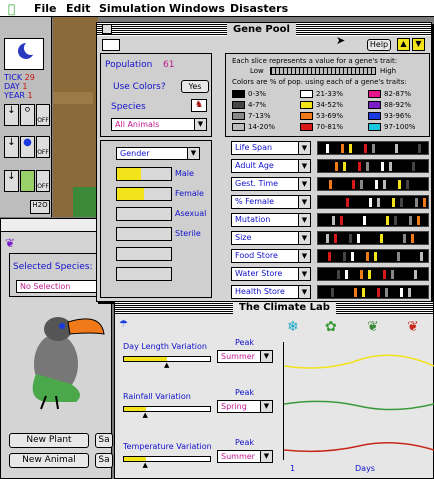  I want to click on gene-pool-title: Gene Pool, so click(261, 29).